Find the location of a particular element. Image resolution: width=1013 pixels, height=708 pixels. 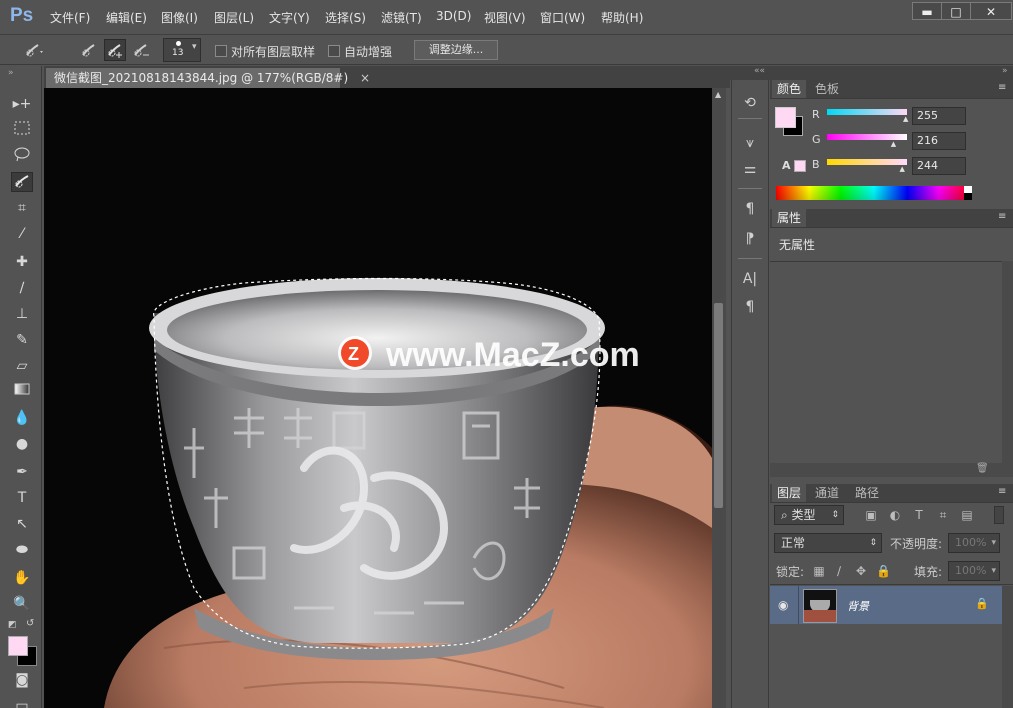

vertical-scrollbar: ▲ is located at coordinates (719, 398).